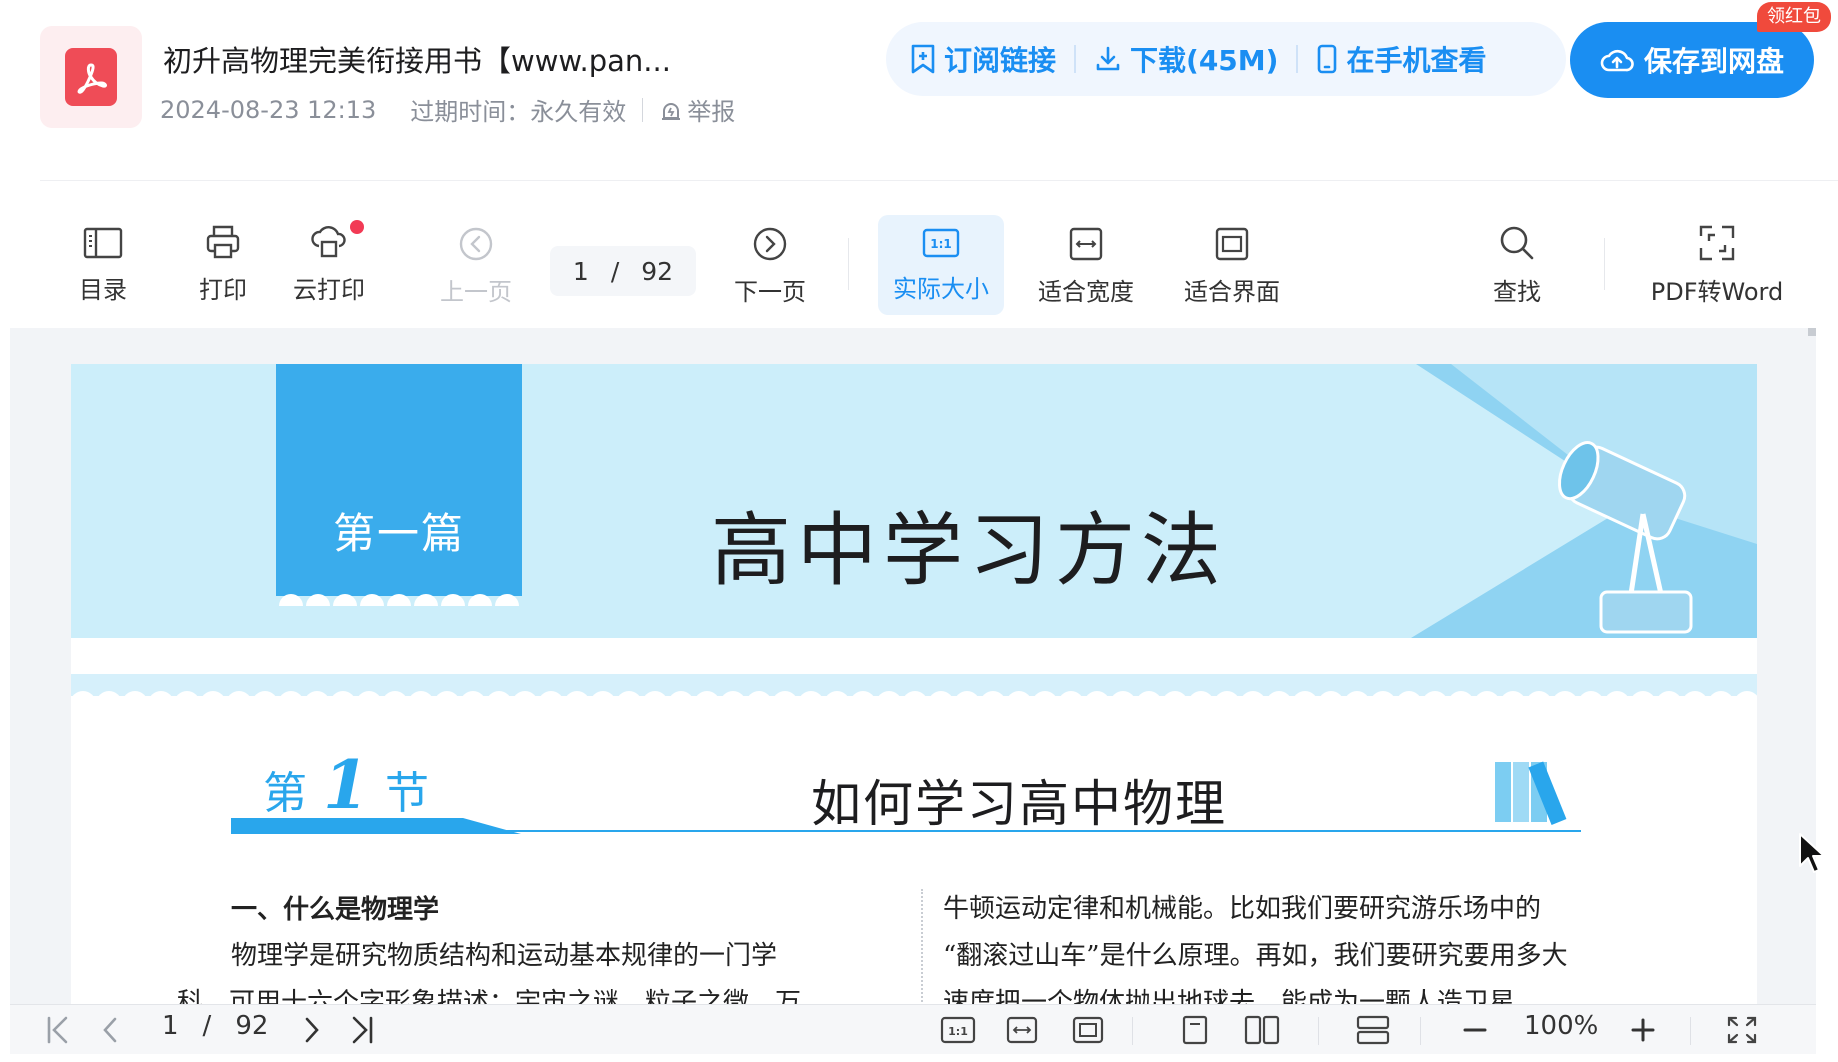 Image resolution: width=1838 pixels, height=1062 pixels. What do you see at coordinates (969, 550) in the screenshot?
I see `chapter-title: 高中学习方法` at bounding box center [969, 550].